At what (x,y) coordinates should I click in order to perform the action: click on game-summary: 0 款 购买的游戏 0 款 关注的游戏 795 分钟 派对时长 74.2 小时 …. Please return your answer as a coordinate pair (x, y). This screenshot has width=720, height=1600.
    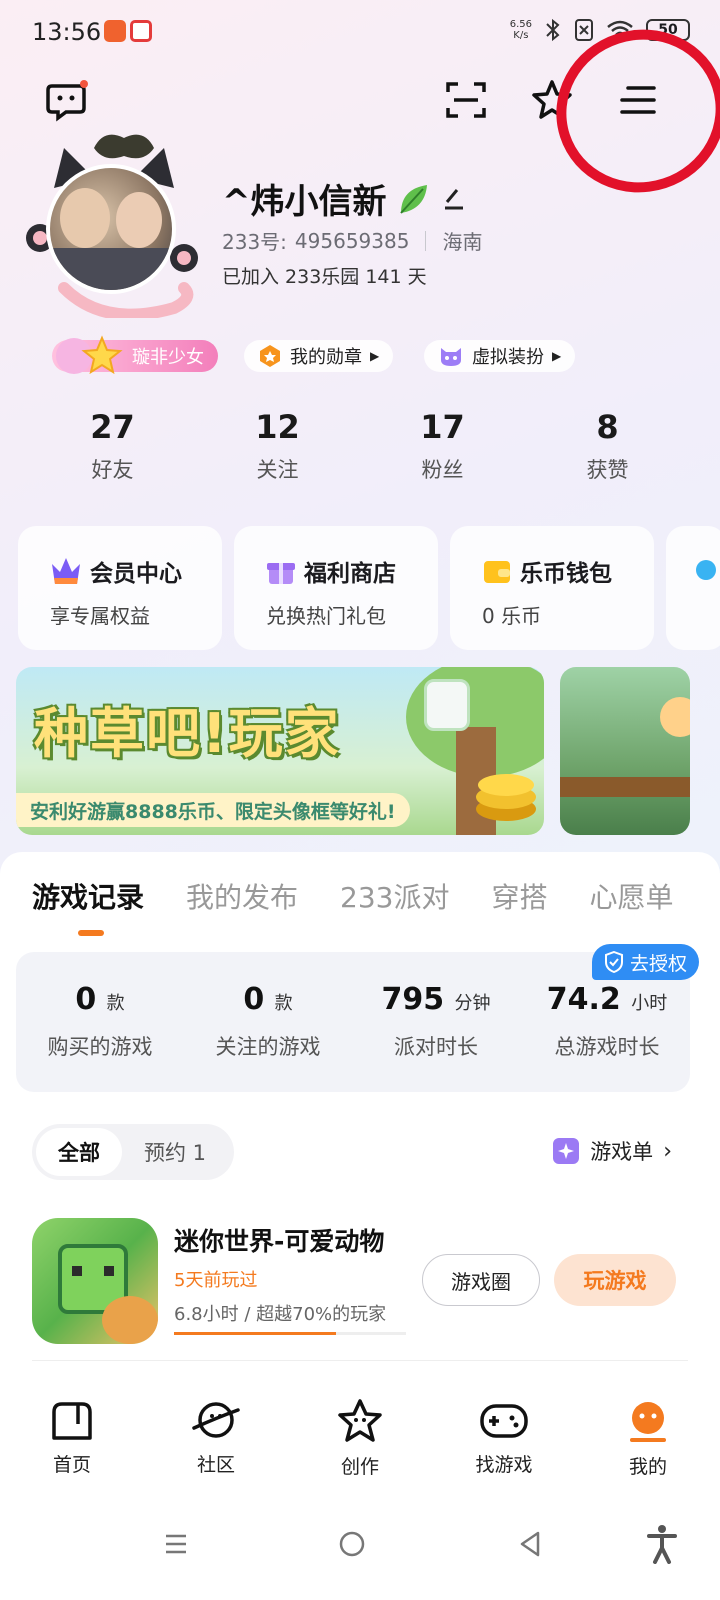
    Looking at the image, I should click on (353, 1022).